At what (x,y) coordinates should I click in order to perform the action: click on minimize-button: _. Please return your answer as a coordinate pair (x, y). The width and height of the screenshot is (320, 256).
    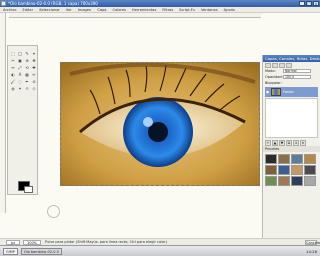
    Looking at the image, I should click on (302, 3).